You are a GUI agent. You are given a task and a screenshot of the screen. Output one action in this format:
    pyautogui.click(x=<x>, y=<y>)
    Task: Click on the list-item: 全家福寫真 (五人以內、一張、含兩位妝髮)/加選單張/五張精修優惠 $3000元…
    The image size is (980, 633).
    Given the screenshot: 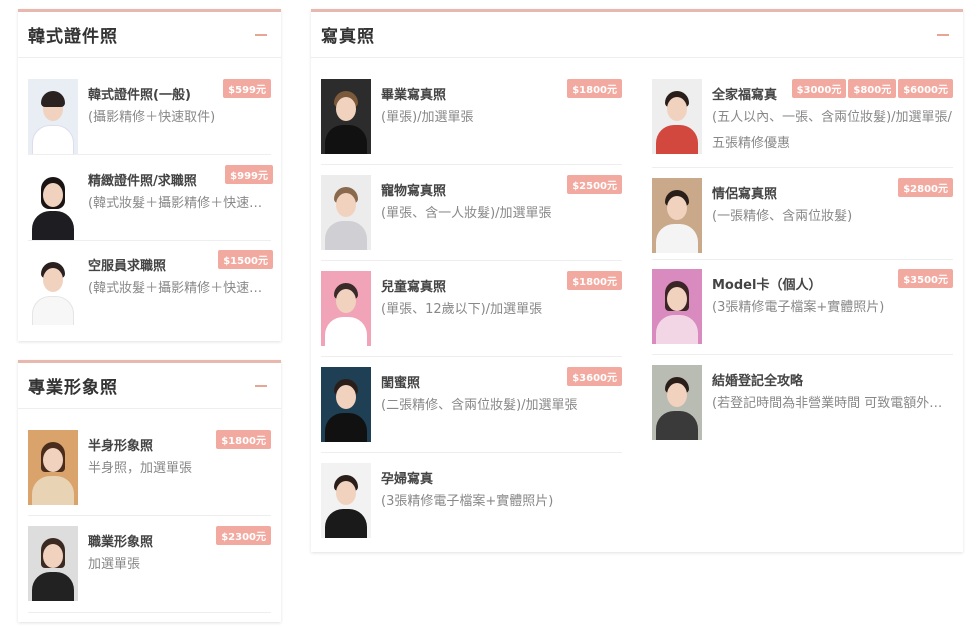 What is the action you would take?
    pyautogui.click(x=802, y=118)
    